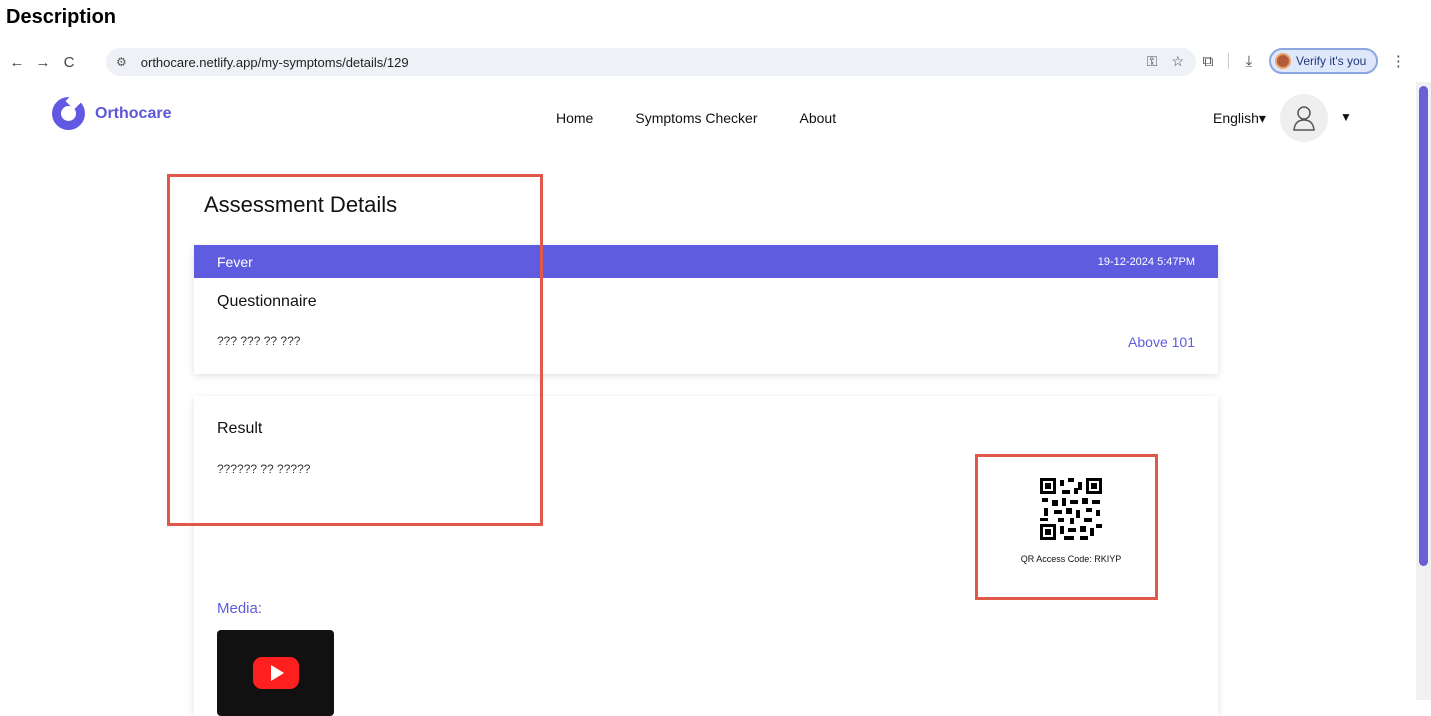 Image resolution: width=1431 pixels, height=716 pixels. I want to click on user-avatar, so click(1304, 118).